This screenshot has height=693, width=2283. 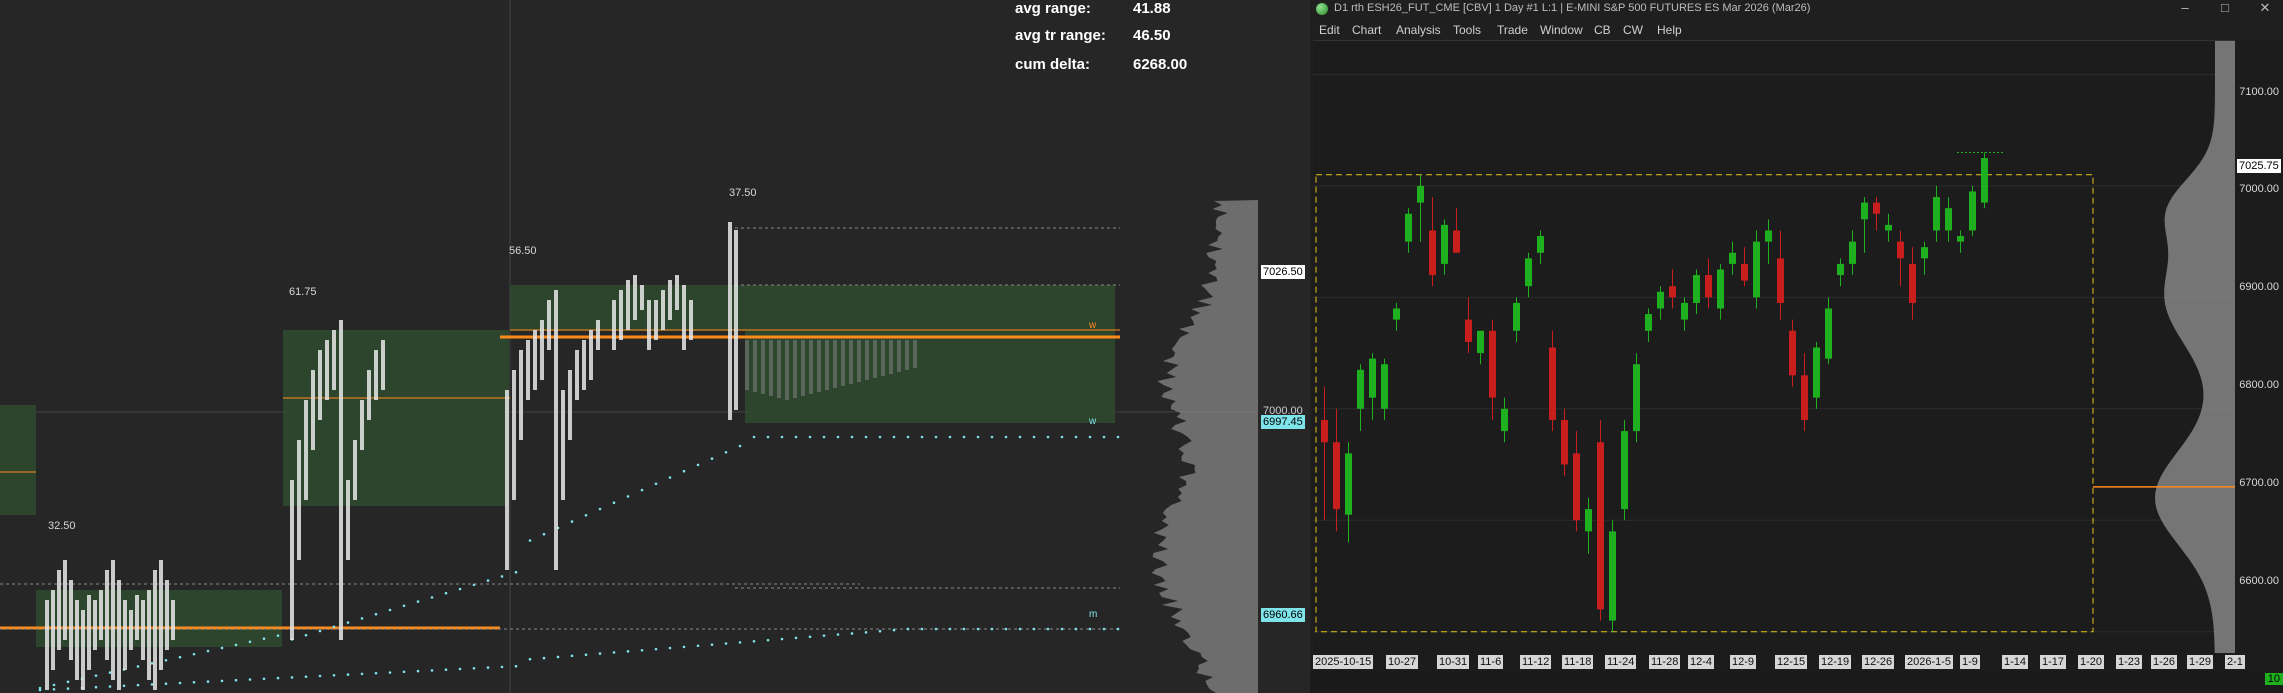 I want to click on date-label: 2025-10-15, so click(x=1343, y=662).